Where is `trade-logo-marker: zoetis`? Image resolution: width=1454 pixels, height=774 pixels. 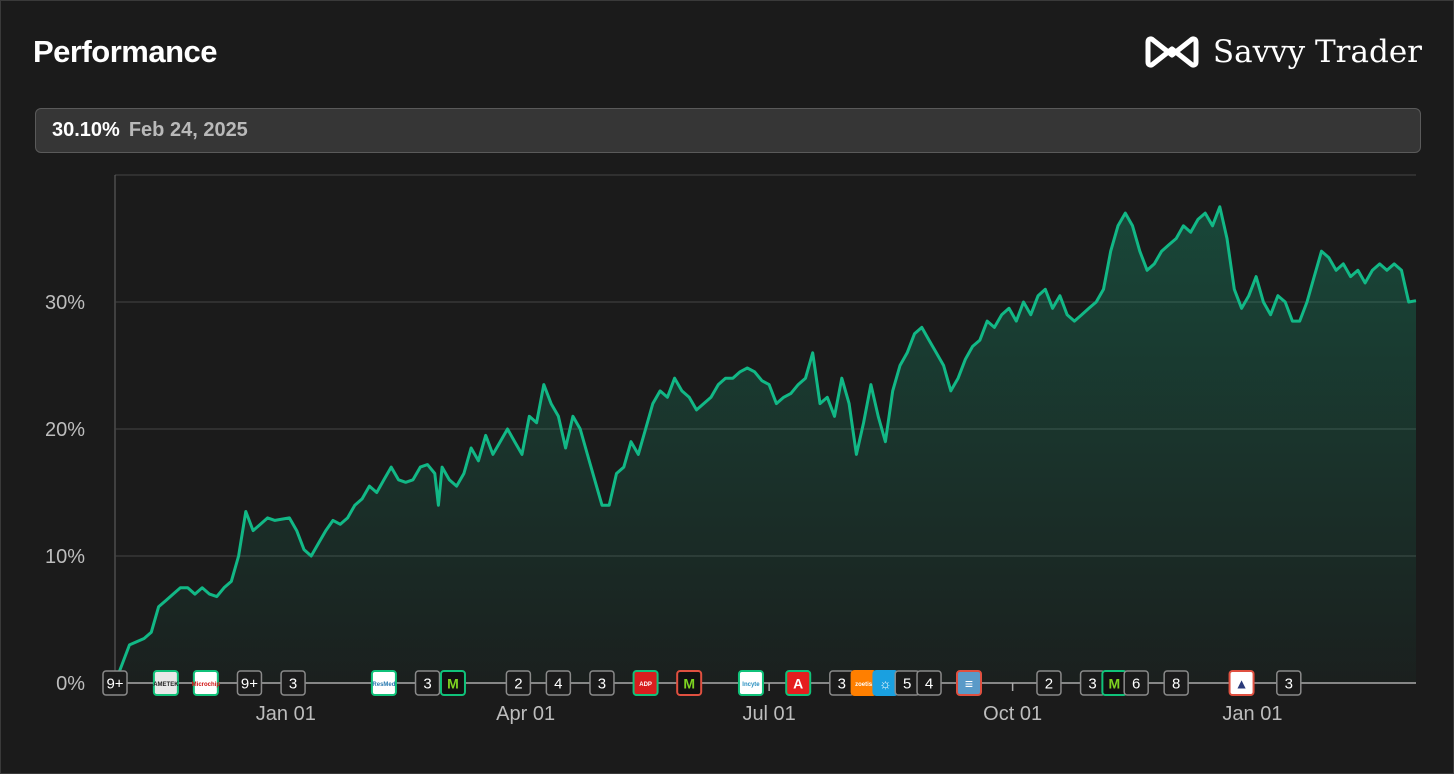
trade-logo-marker: zoetis is located at coordinates (863, 683).